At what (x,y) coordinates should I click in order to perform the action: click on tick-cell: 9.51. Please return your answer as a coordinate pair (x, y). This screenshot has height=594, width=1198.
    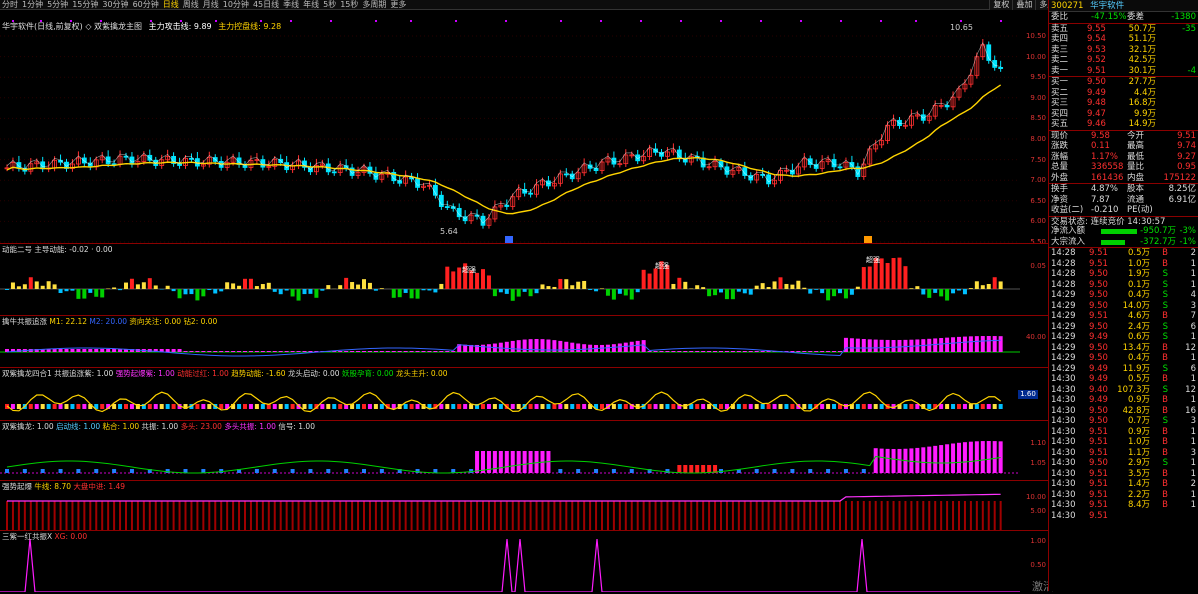
    Looking at the image, I should click on (1098, 442).